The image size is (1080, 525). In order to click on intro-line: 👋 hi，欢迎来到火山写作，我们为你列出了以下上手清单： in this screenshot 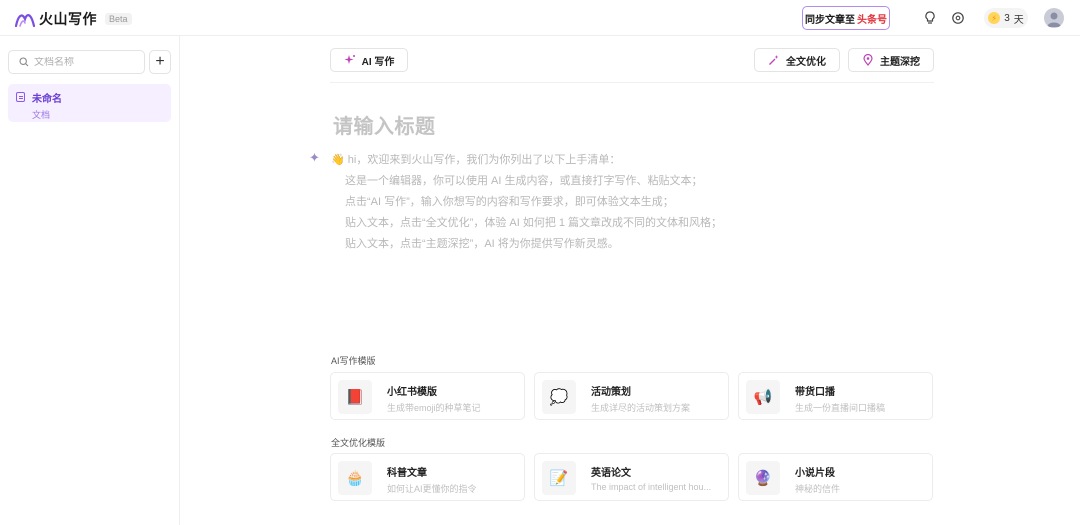, I will do `click(476, 160)`.